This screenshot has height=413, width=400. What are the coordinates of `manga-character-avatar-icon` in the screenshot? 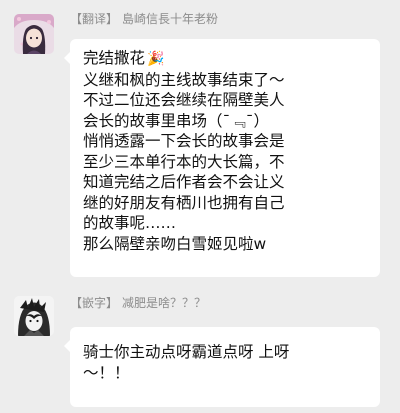 It's located at (34, 316).